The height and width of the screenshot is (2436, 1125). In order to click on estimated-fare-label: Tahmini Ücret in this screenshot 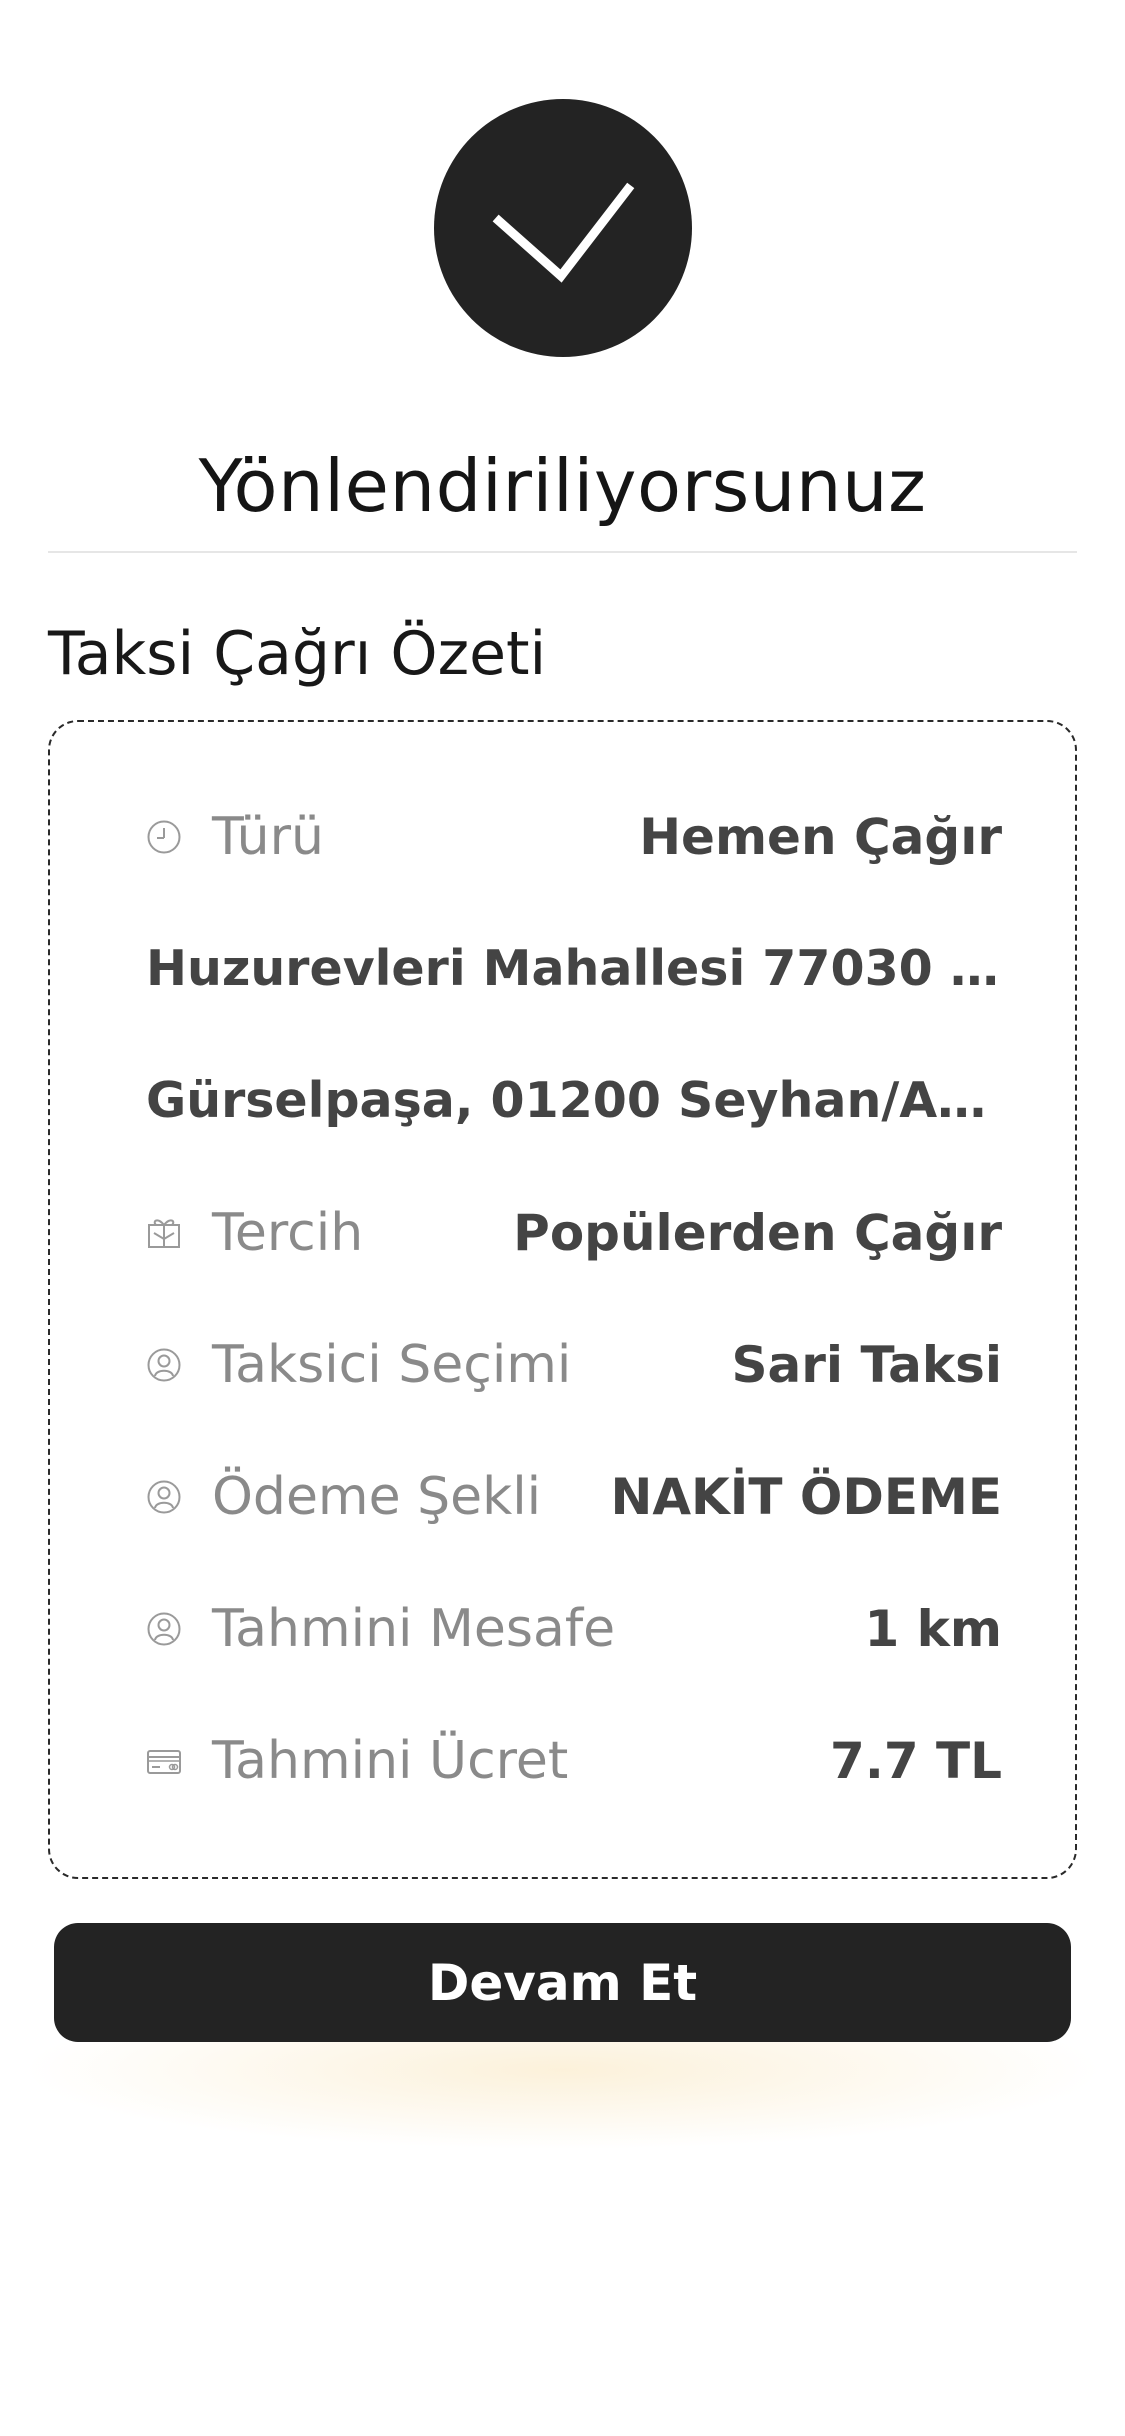, I will do `click(390, 1761)`.